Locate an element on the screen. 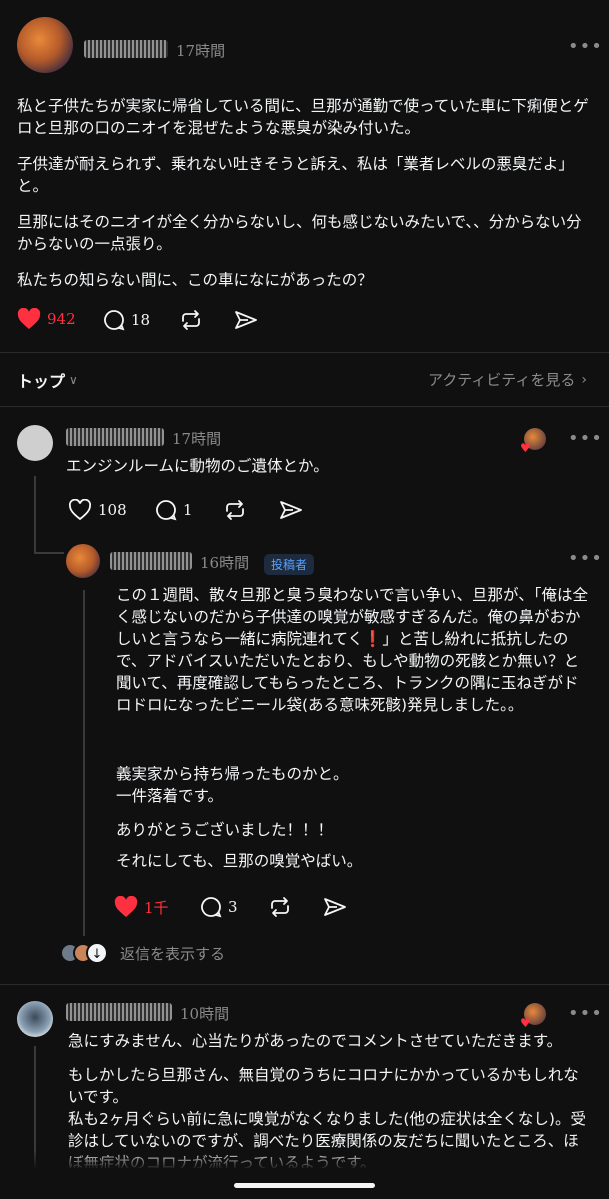 The height and width of the screenshot is (1199, 609). bottom-fade is located at coordinates (304, 1174).